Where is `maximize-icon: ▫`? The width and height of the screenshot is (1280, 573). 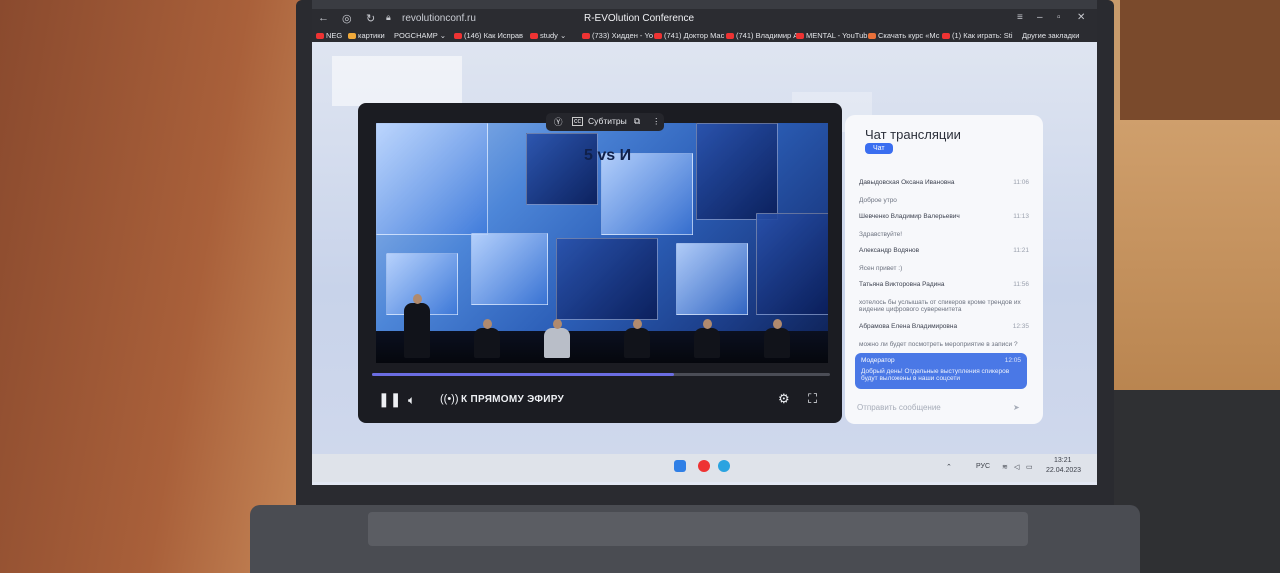
maximize-icon: ▫ is located at coordinates (1059, 17).